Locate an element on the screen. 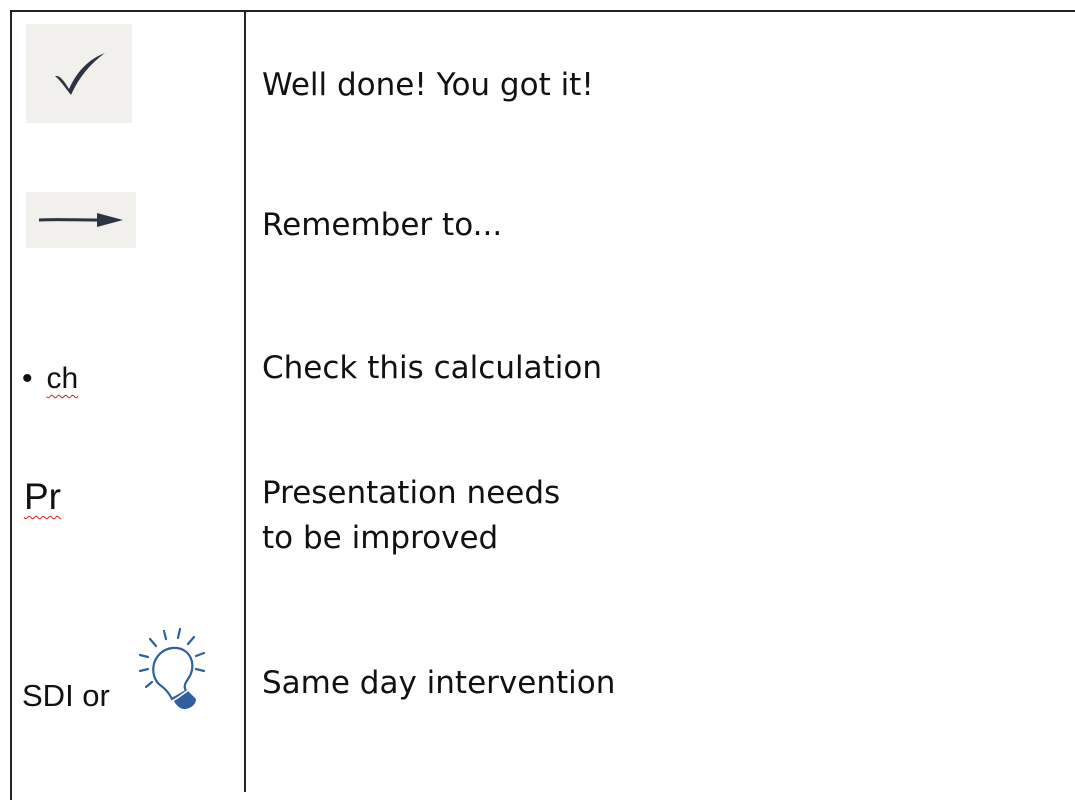 The height and width of the screenshot is (800, 1075). meaning-presentation-line1: Presentation needs is located at coordinates (411, 493).